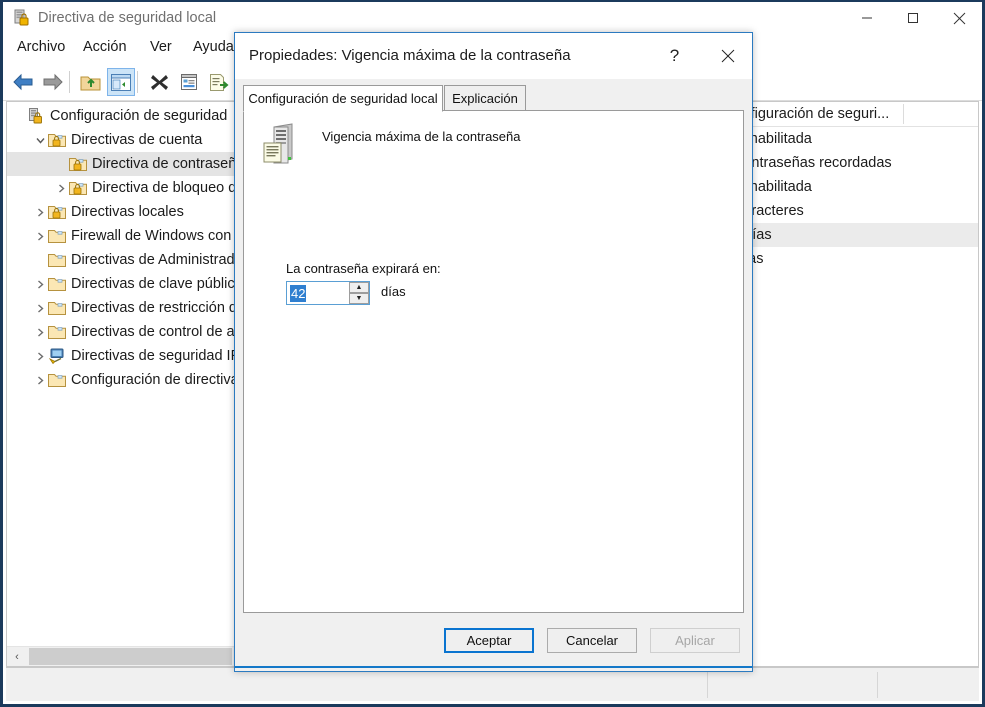  What do you see at coordinates (492, 18) in the screenshot?
I see `title-bar: Directiva de seguridad local` at bounding box center [492, 18].